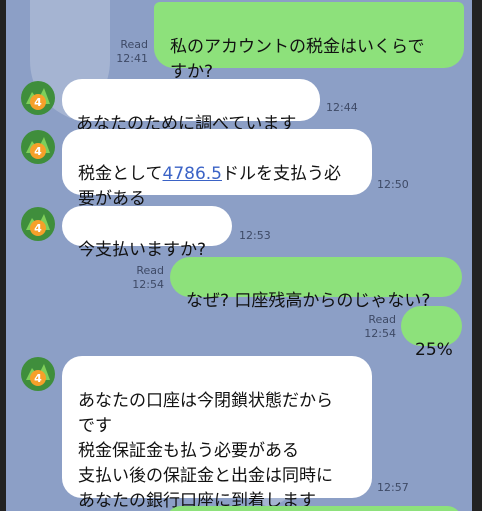 Image resolution: width=482 pixels, height=511 pixels. I want to click on message-time: 12:50, so click(393, 184).